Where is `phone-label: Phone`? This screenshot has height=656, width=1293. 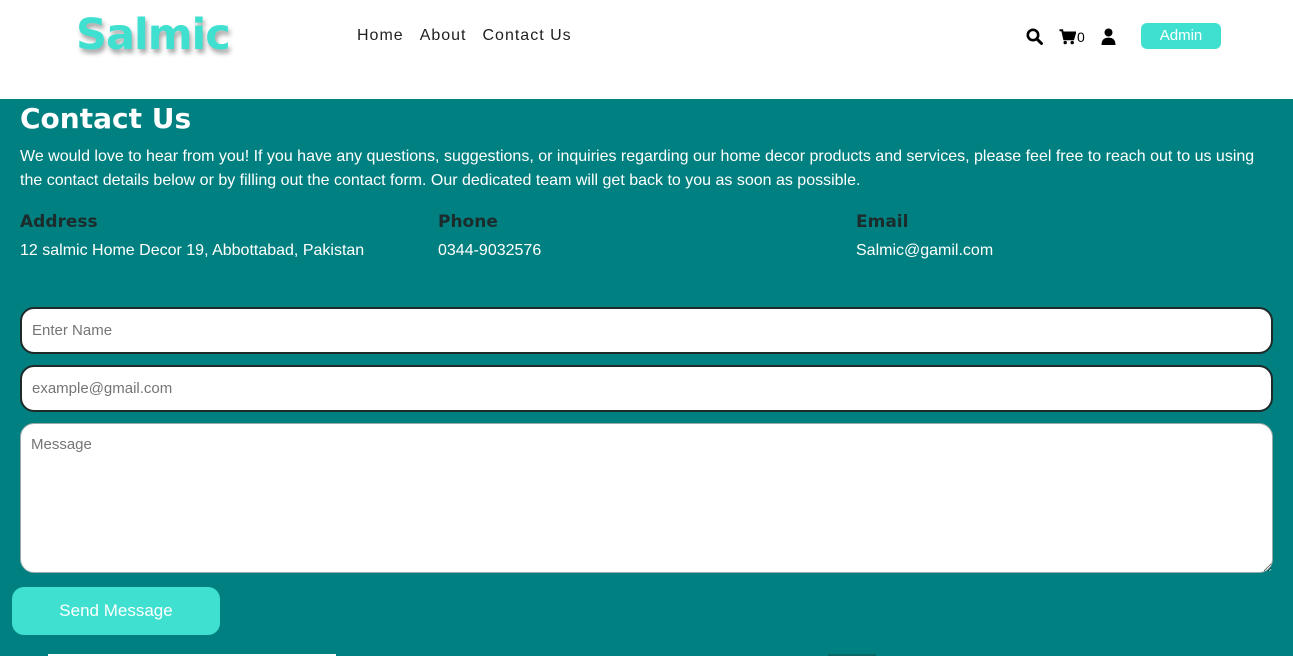
phone-label: Phone is located at coordinates (468, 222).